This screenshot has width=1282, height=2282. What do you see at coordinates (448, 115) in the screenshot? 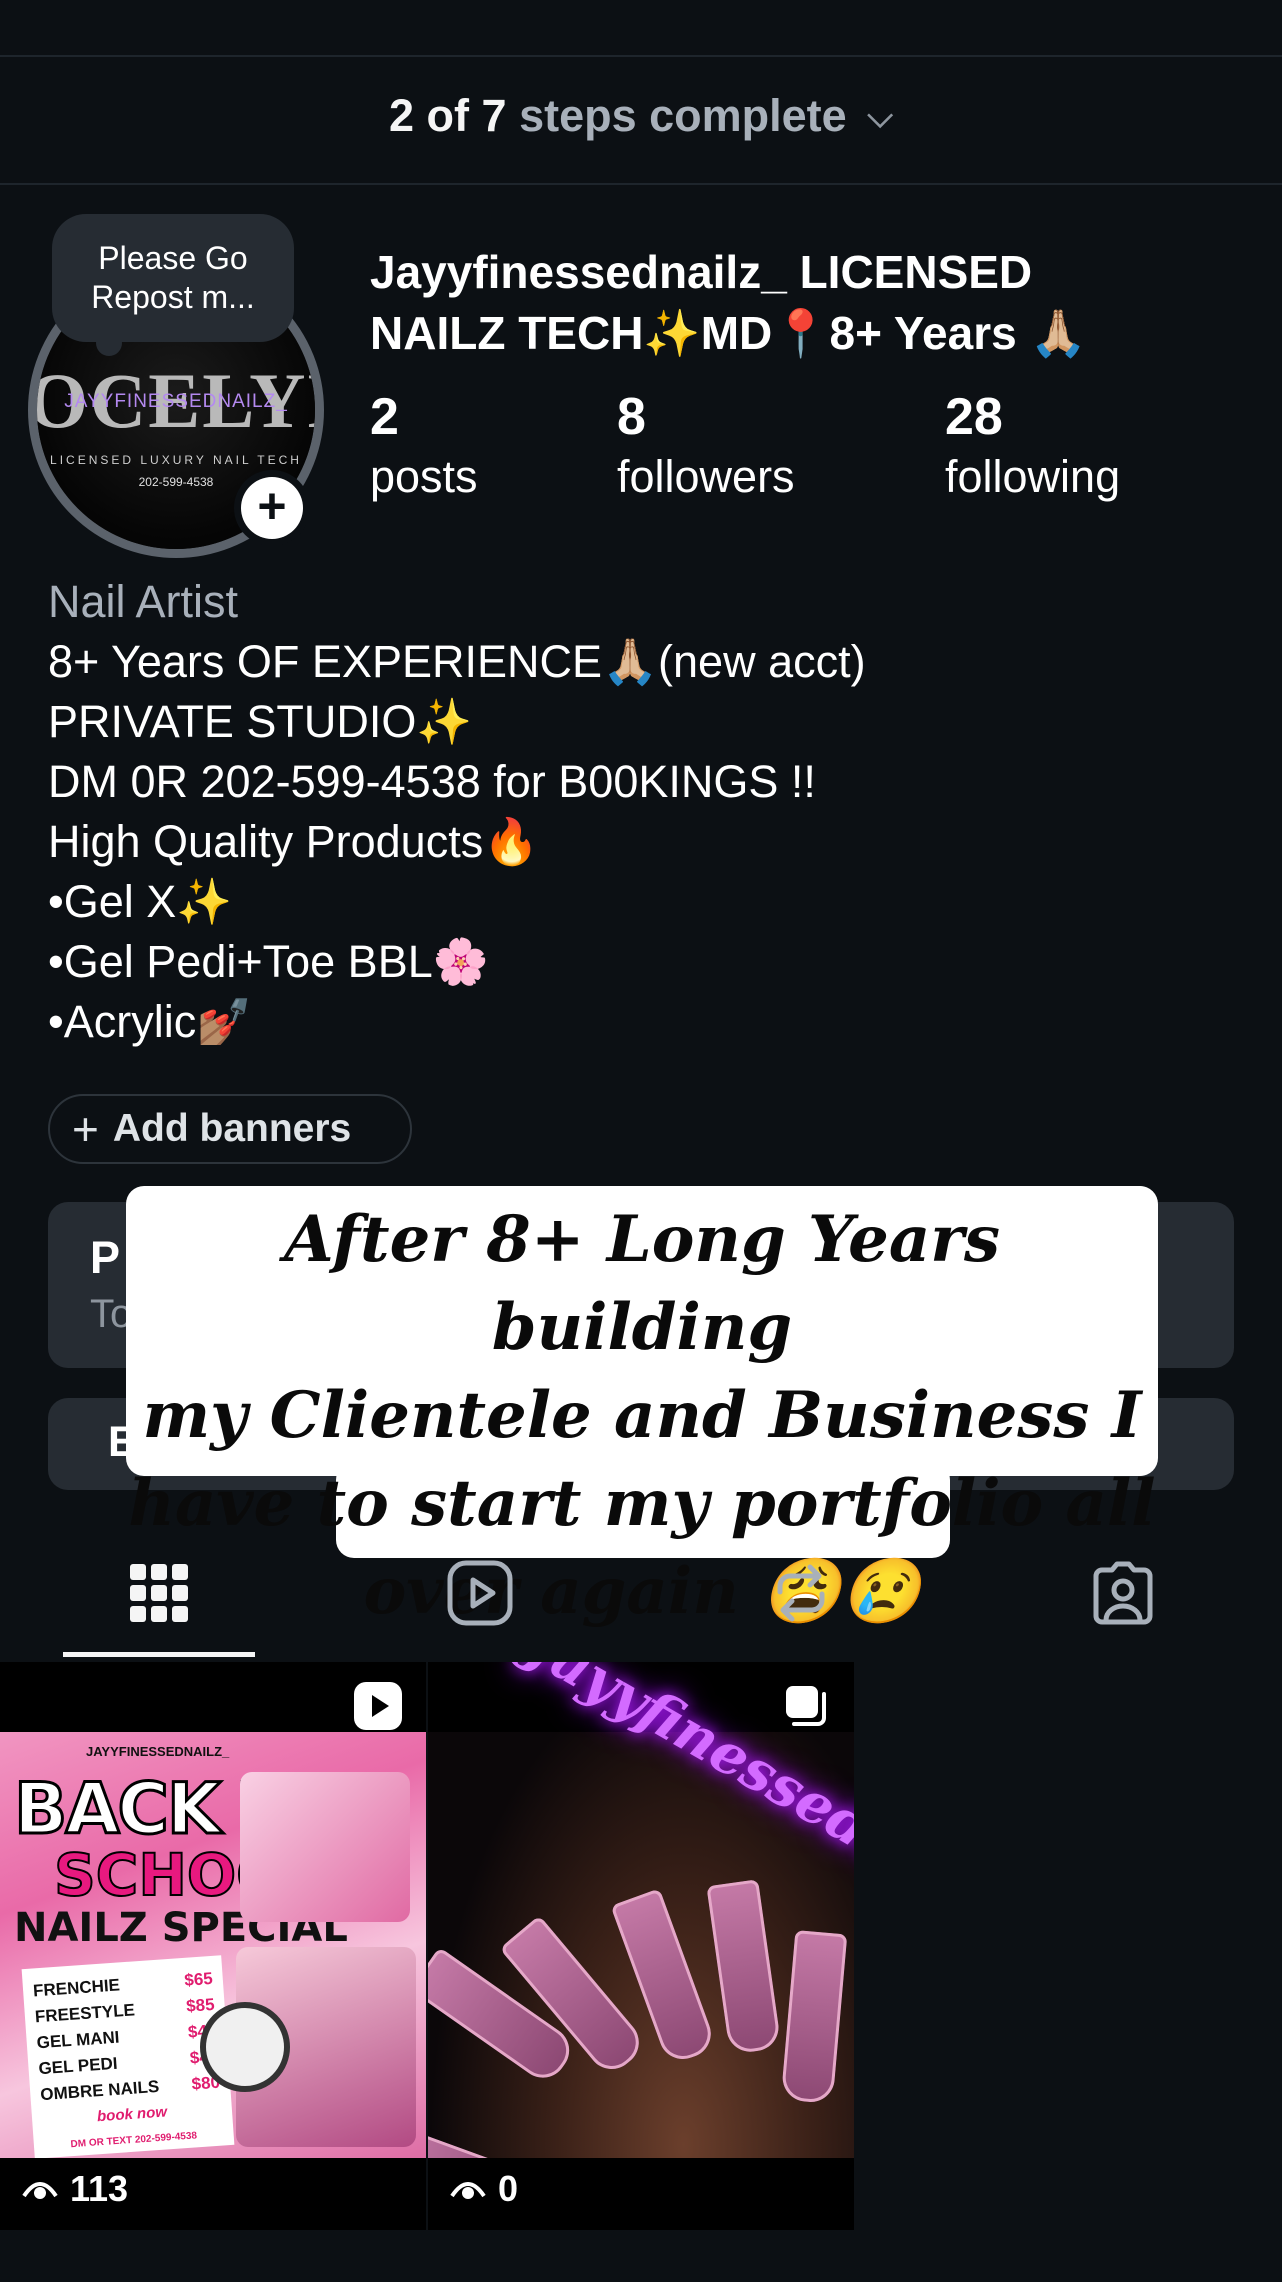
I see `steps-done: 2 of 7` at bounding box center [448, 115].